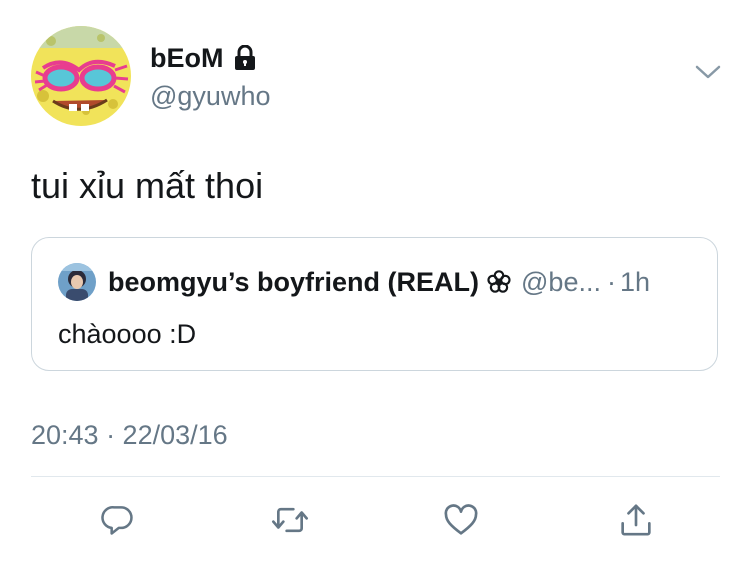 This screenshot has width=750, height=565. What do you see at coordinates (499, 282) in the screenshot?
I see `flower-icon` at bounding box center [499, 282].